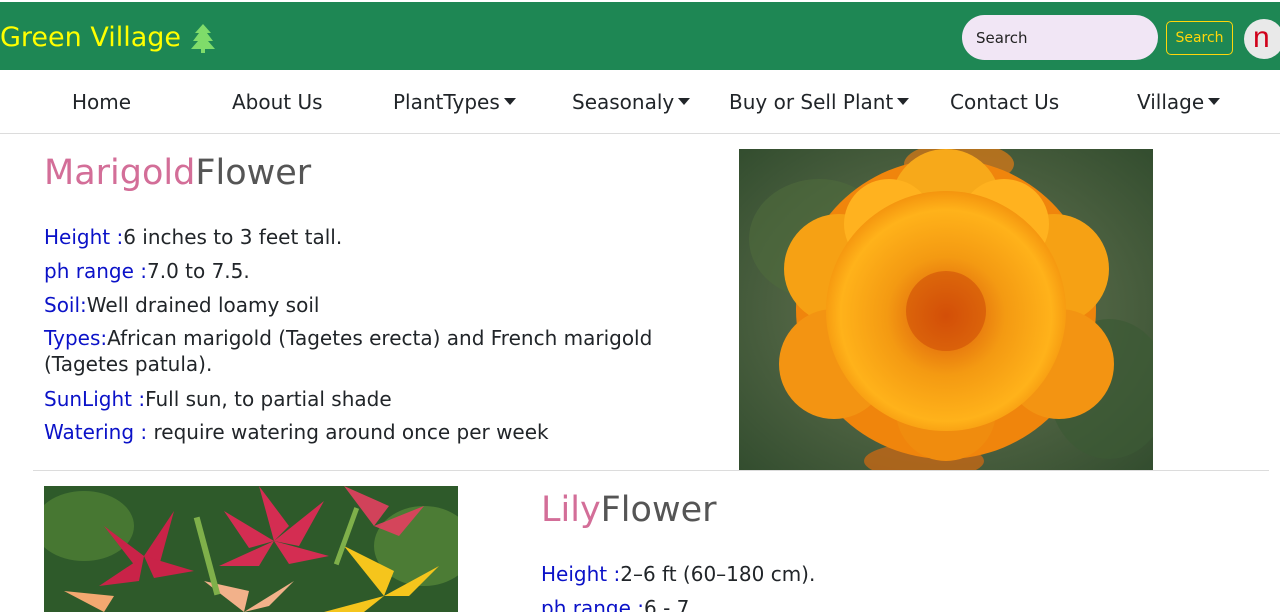 This screenshot has width=1280, height=612. I want to click on prop-value: 2–6 ft (60–180 cm)., so click(718, 574).